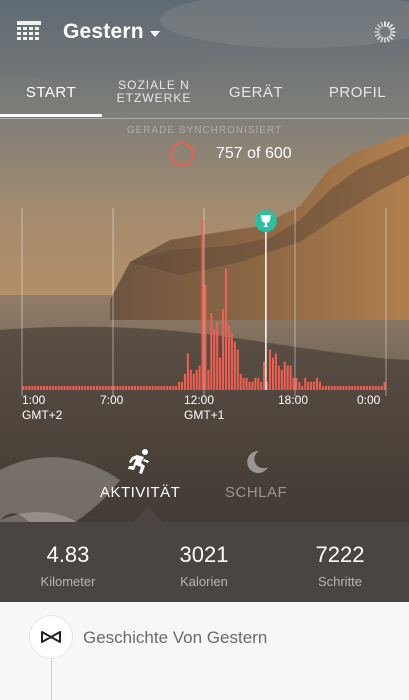  What do you see at coordinates (140, 474) in the screenshot?
I see `mode-activity: AKTIVITÄT` at bounding box center [140, 474].